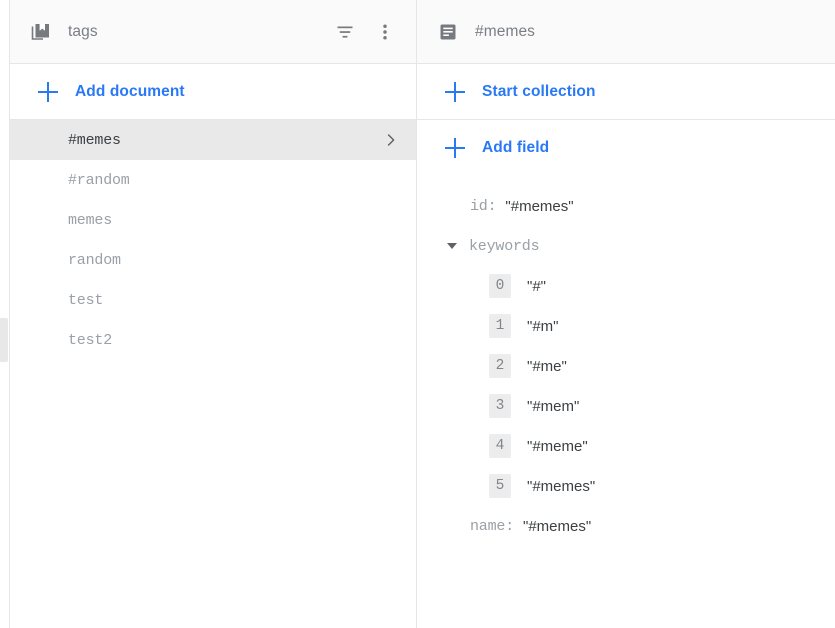 The width and height of the screenshot is (835, 628). Describe the element at coordinates (561, 486) in the screenshot. I see `array-item-value: "#memes"` at that location.